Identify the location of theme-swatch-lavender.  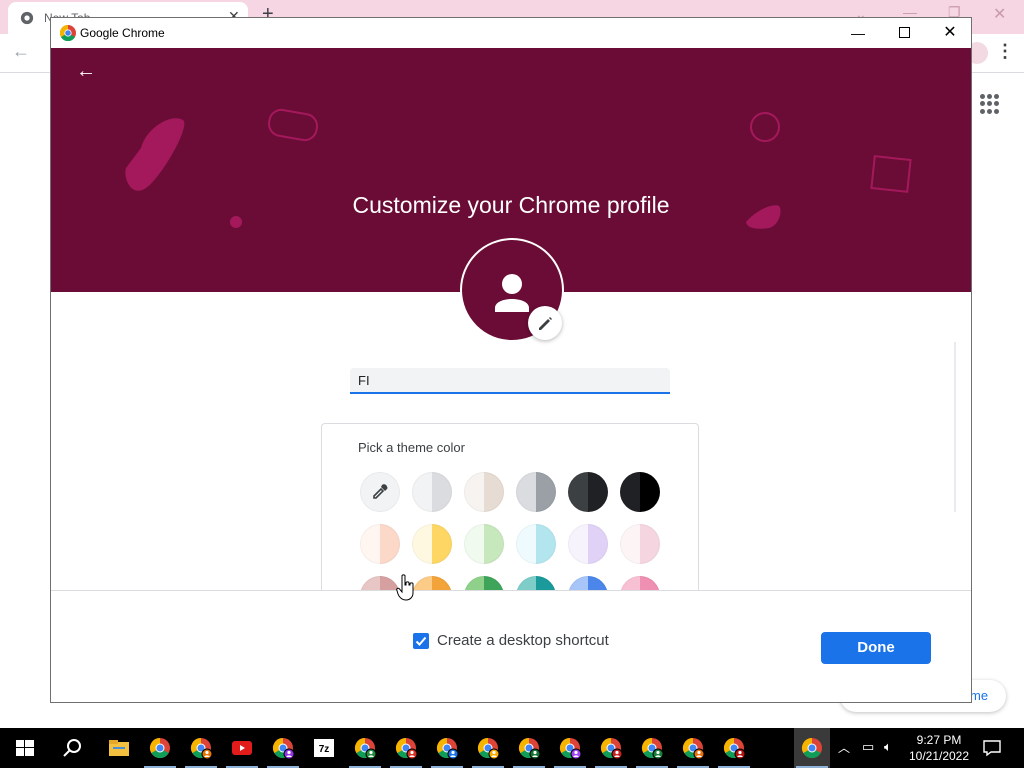
(588, 544).